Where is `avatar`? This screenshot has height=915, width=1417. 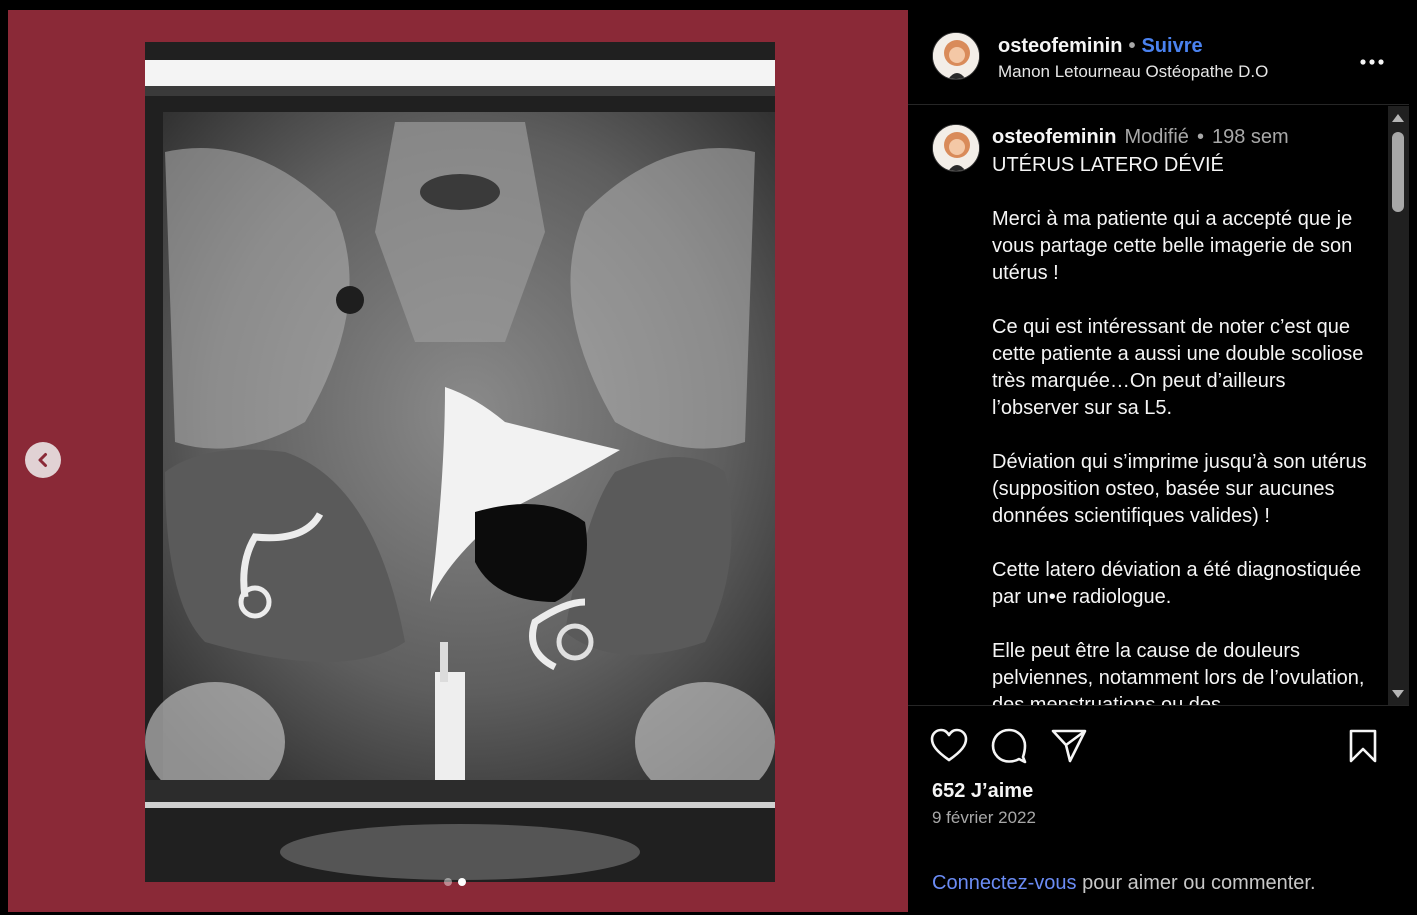
avatar is located at coordinates (956, 56).